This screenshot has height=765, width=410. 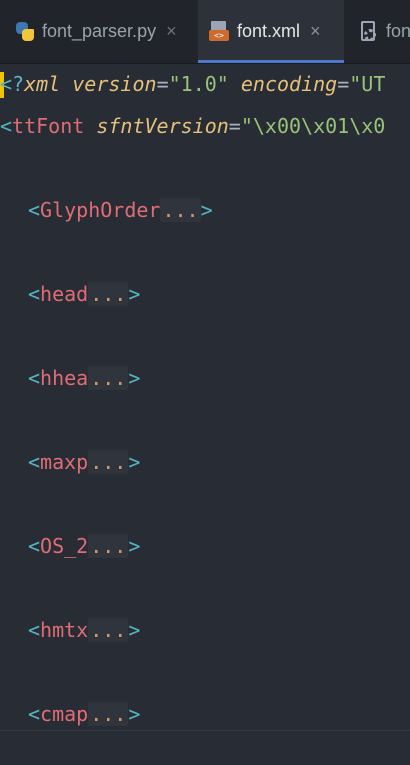 I want to click on element-name: cmap, so click(x=64, y=714).